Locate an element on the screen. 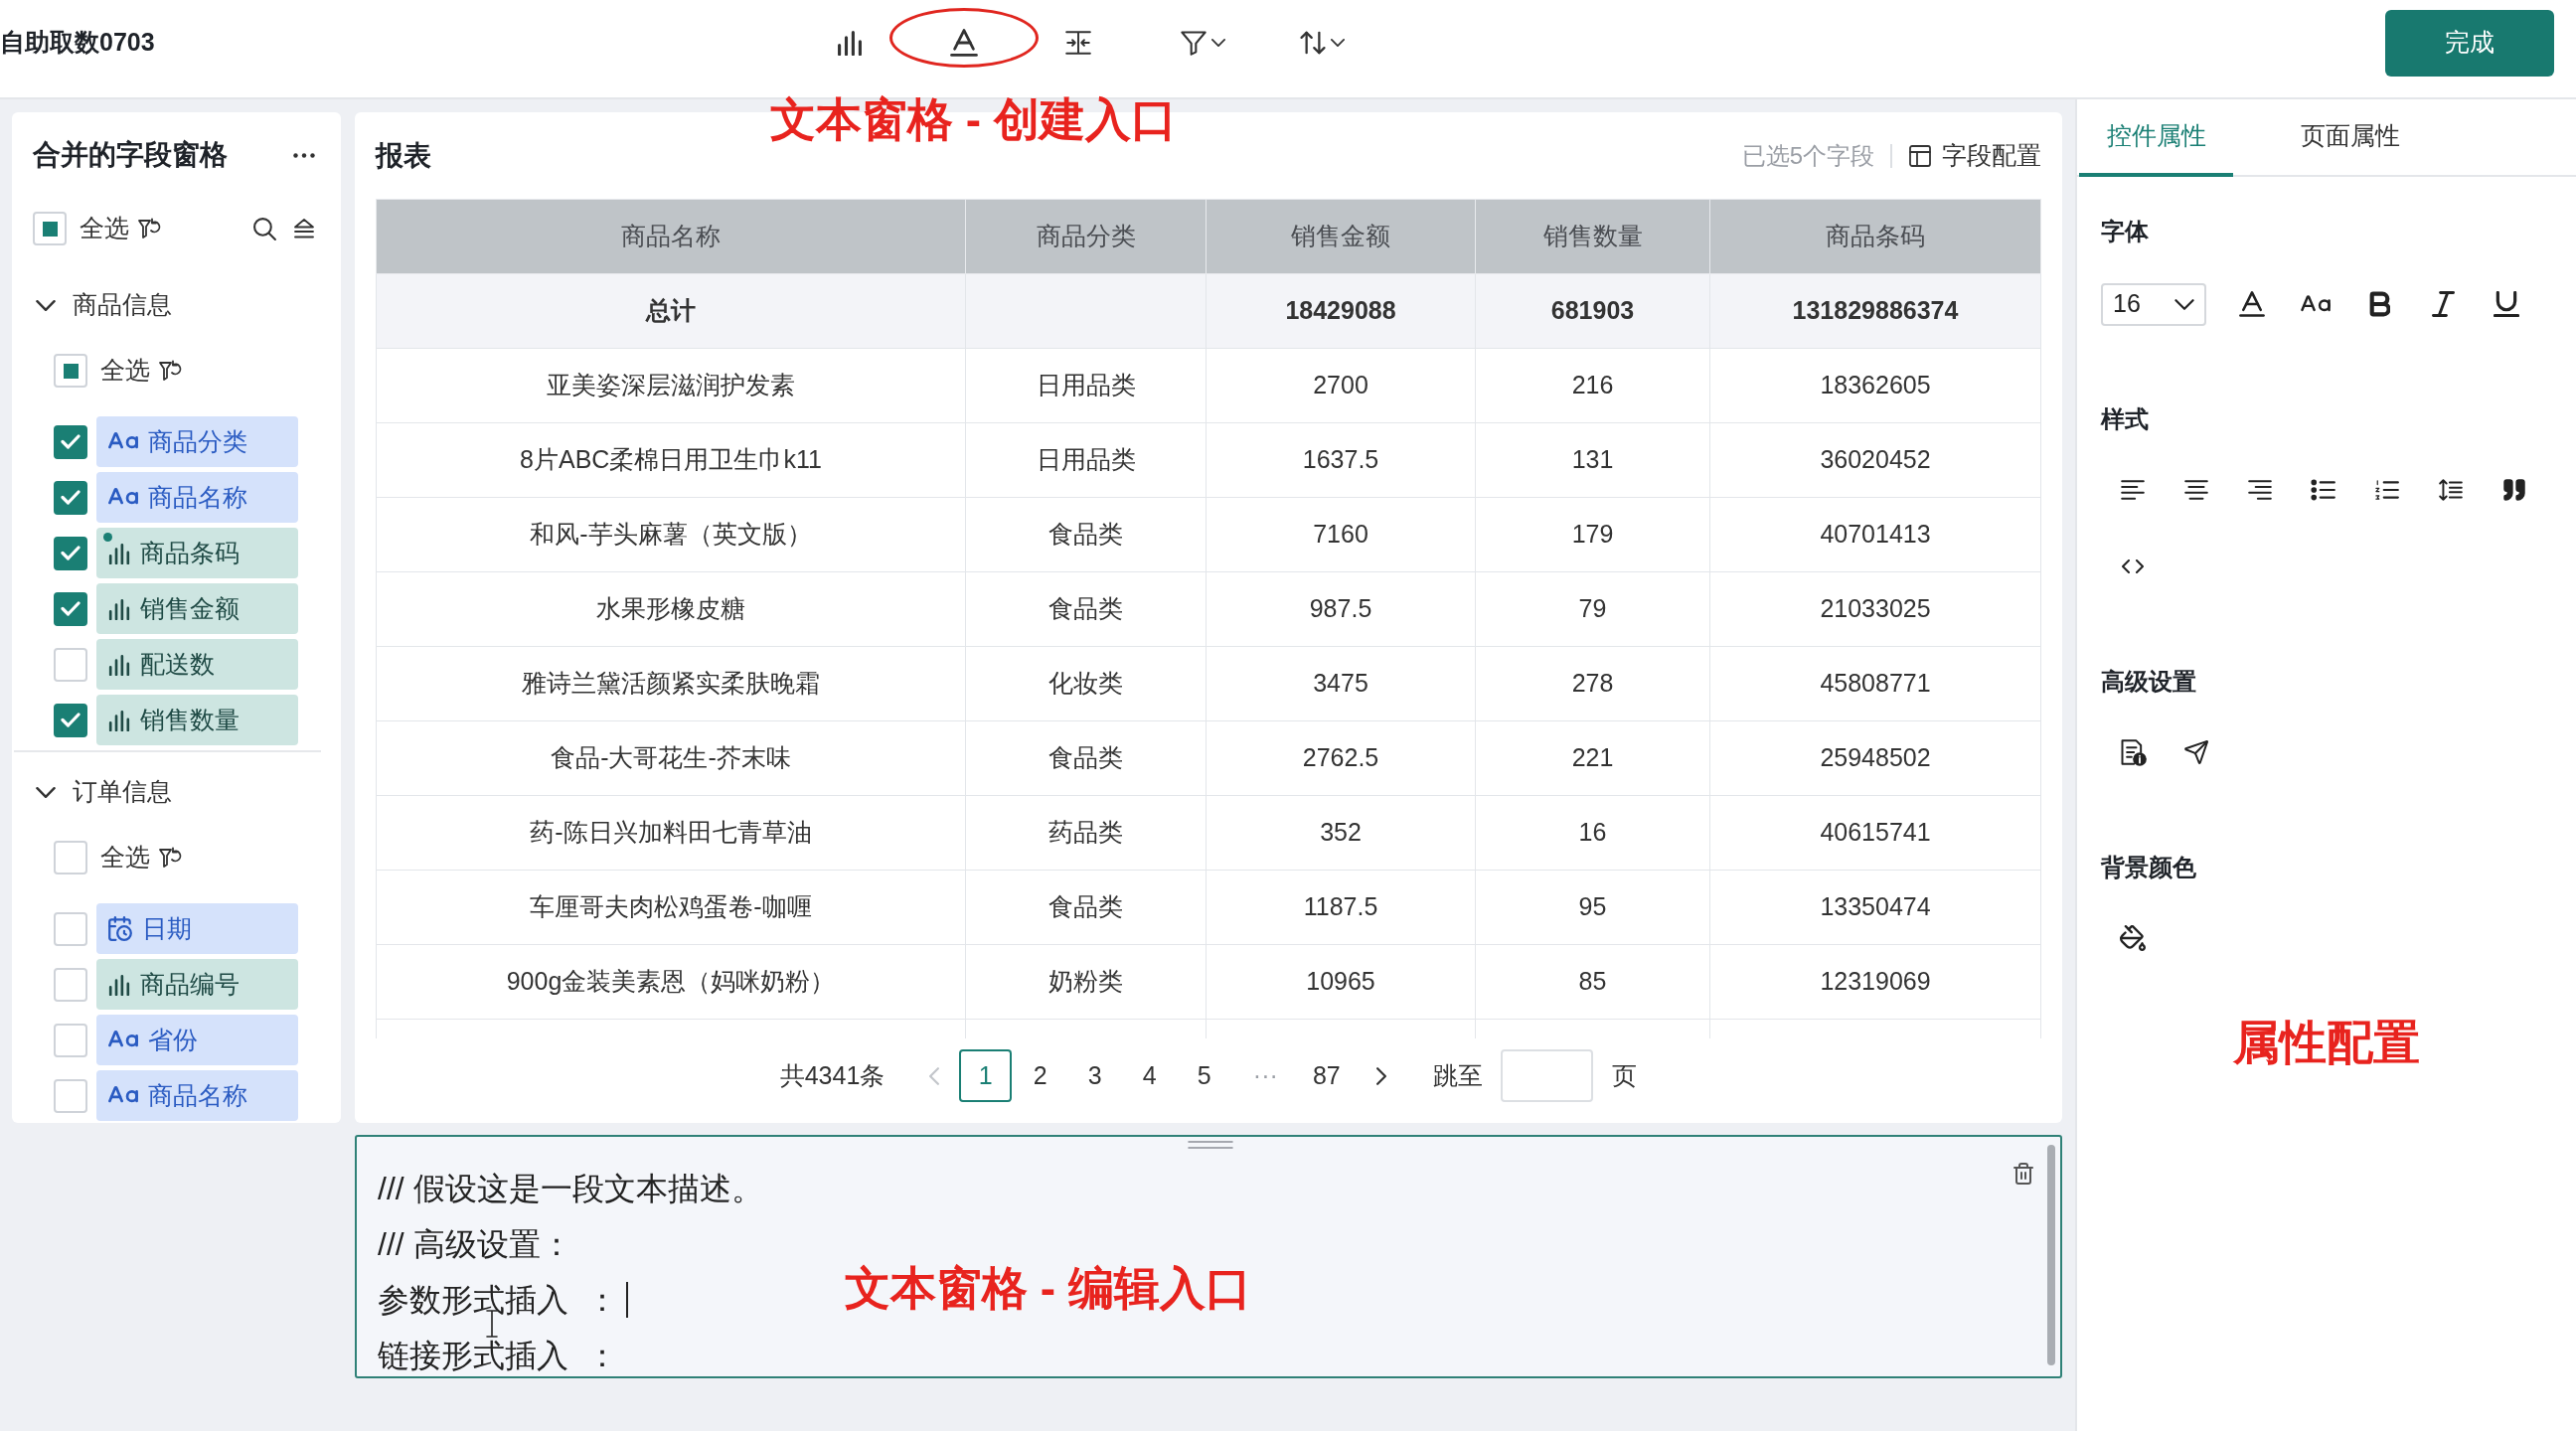 This screenshot has width=2576, height=1431. table-cell: 85 is located at coordinates (1592, 982).